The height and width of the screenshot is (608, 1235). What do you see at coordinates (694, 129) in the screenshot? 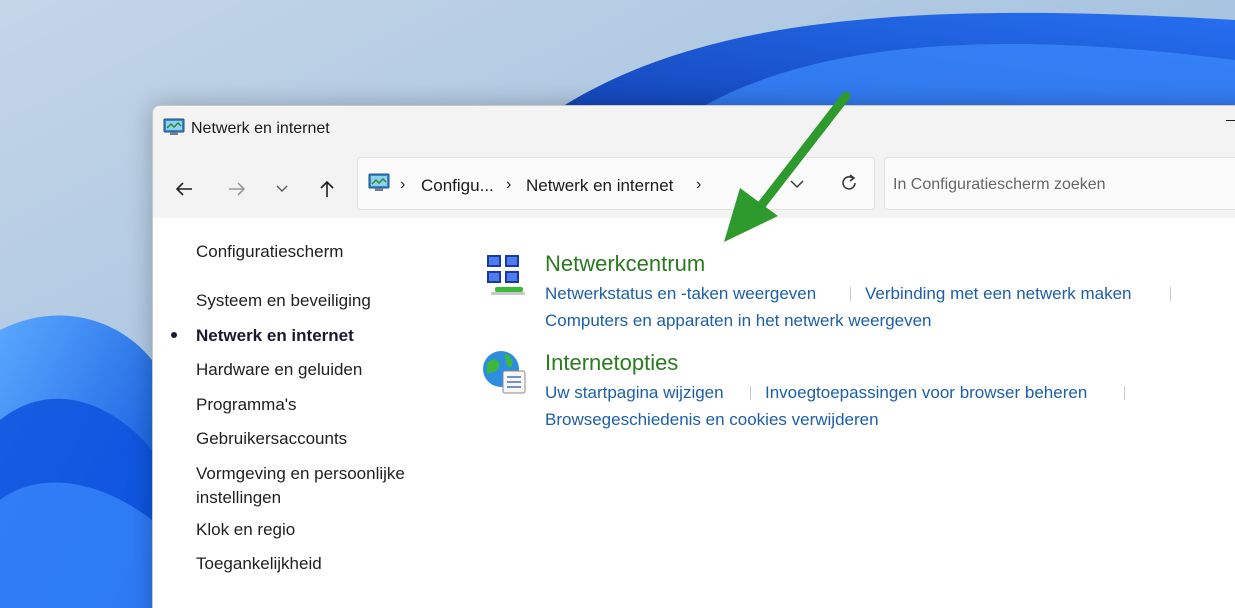
I see `title-bar: Netwerk en internet` at bounding box center [694, 129].